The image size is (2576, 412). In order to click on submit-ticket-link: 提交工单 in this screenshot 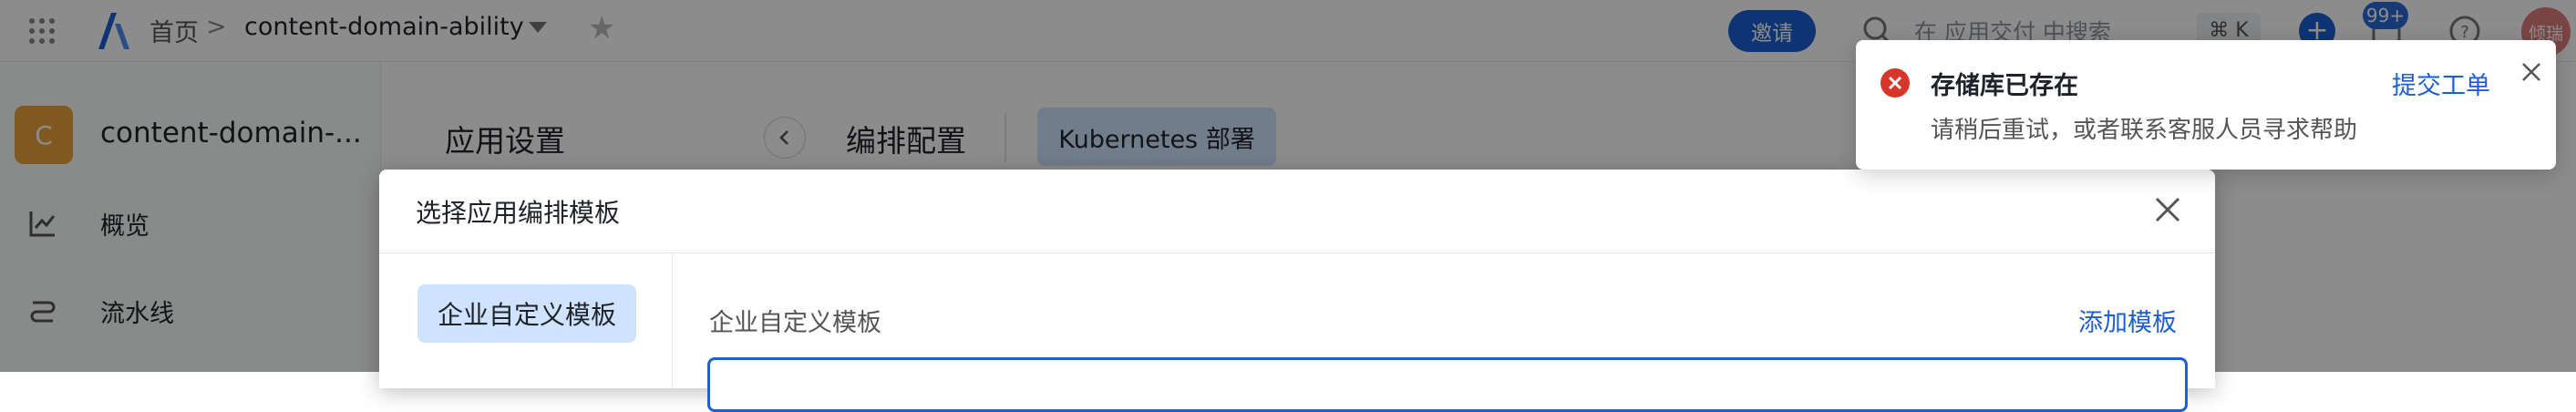, I will do `click(2441, 83)`.